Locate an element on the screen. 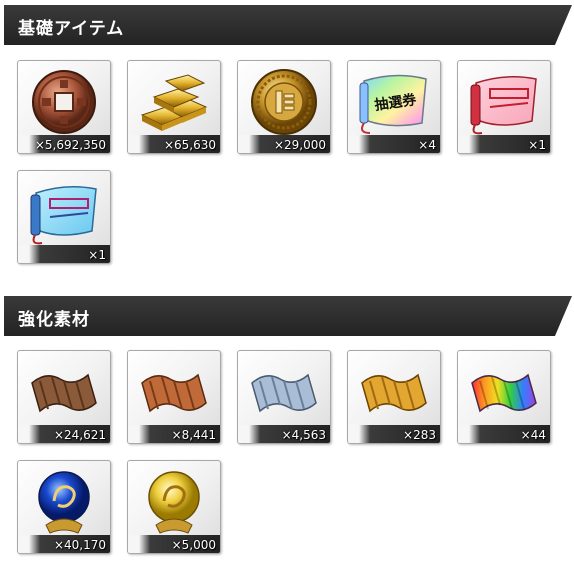 This screenshot has height=574, width=574. item-tile-blue-scroll: ×1 is located at coordinates (64, 217).